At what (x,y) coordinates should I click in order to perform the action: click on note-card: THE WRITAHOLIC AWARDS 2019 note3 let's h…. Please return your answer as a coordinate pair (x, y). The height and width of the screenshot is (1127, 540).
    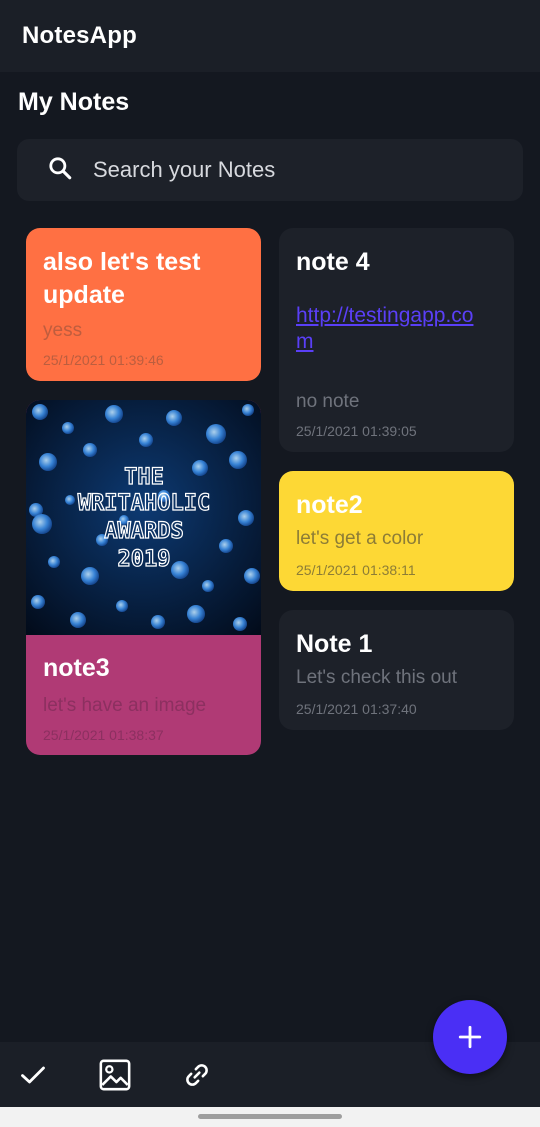
    Looking at the image, I should click on (143, 577).